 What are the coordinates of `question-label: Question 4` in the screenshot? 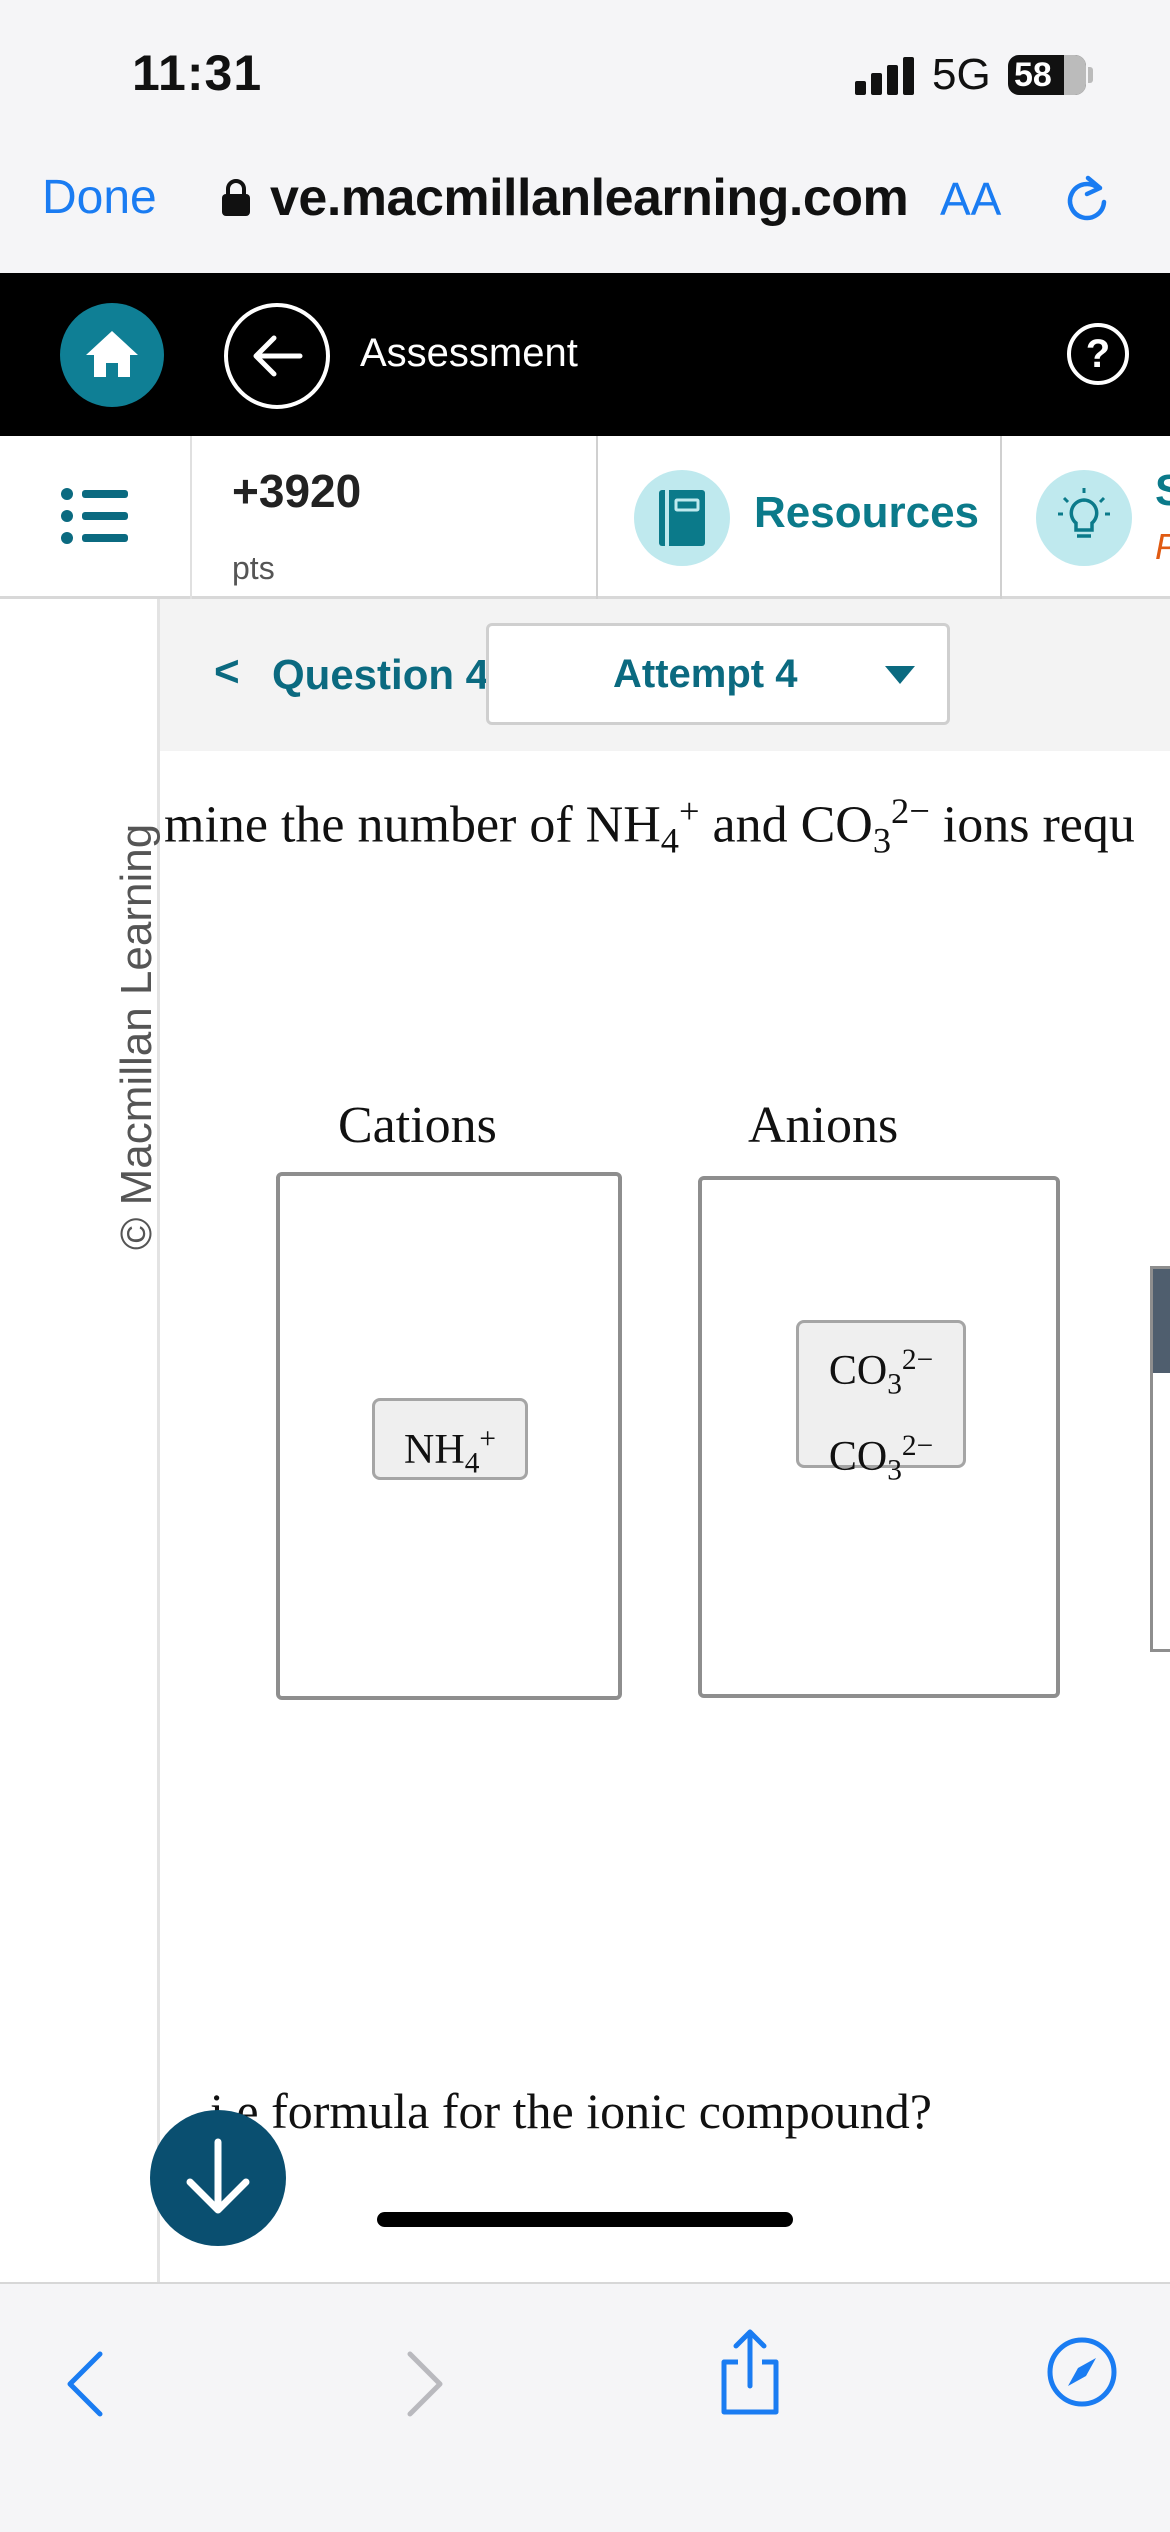 It's located at (380, 675).